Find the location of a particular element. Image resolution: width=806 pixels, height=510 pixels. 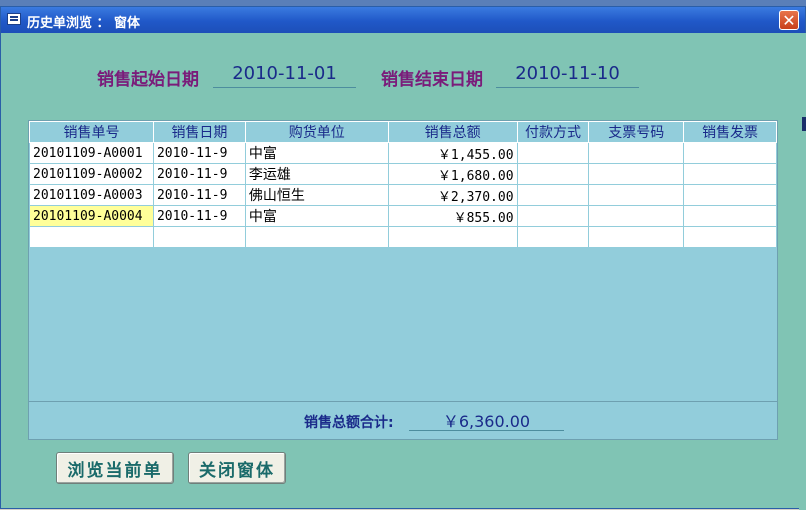

browse-current-button: 浏览当前单 is located at coordinates (115, 468).